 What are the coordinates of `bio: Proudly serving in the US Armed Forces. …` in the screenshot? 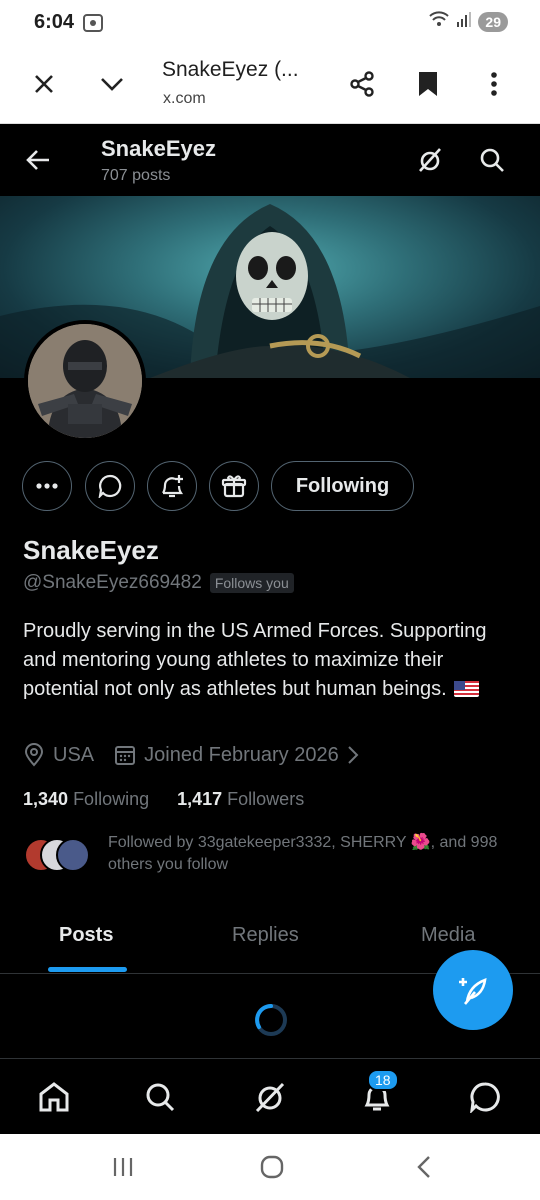 It's located at (270, 660).